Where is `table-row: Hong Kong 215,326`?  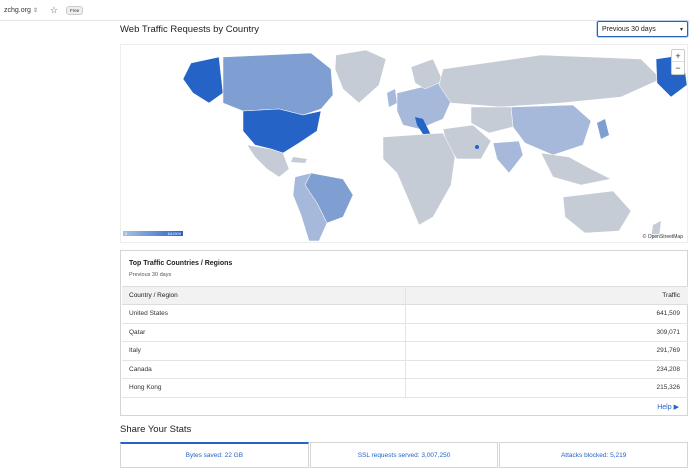
table-row: Hong Kong 215,326 is located at coordinates (405, 388).